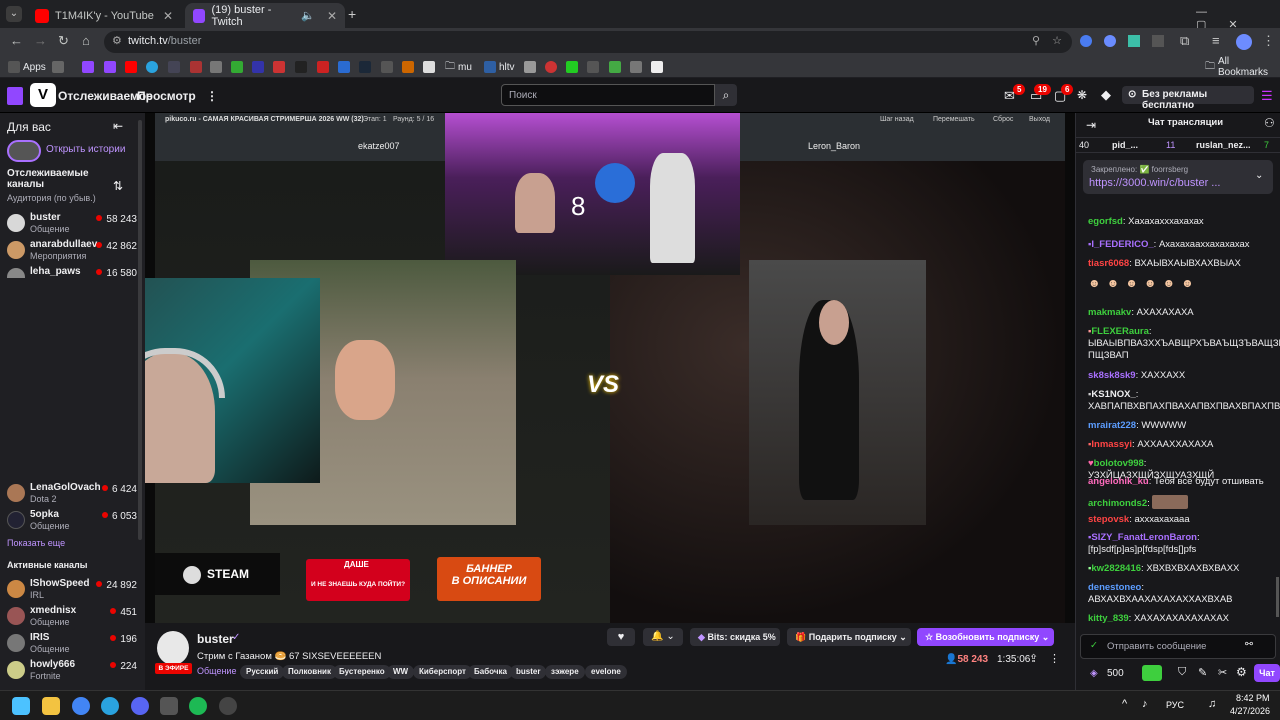 The width and height of the screenshot is (1280, 720). Describe the element at coordinates (21, 706) in the screenshot. I see `windows-start-icon` at that location.